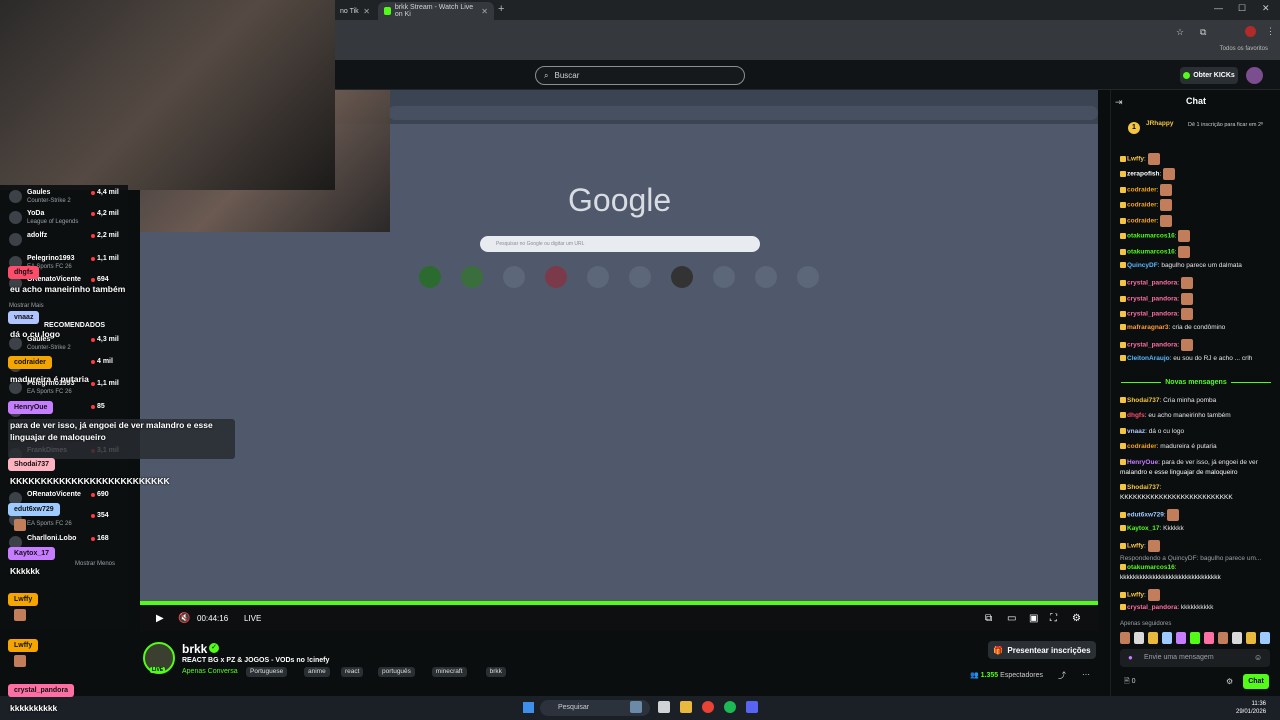  Describe the element at coordinates (38, 192) in the screenshot. I see `channel-name: Gaules` at that location.